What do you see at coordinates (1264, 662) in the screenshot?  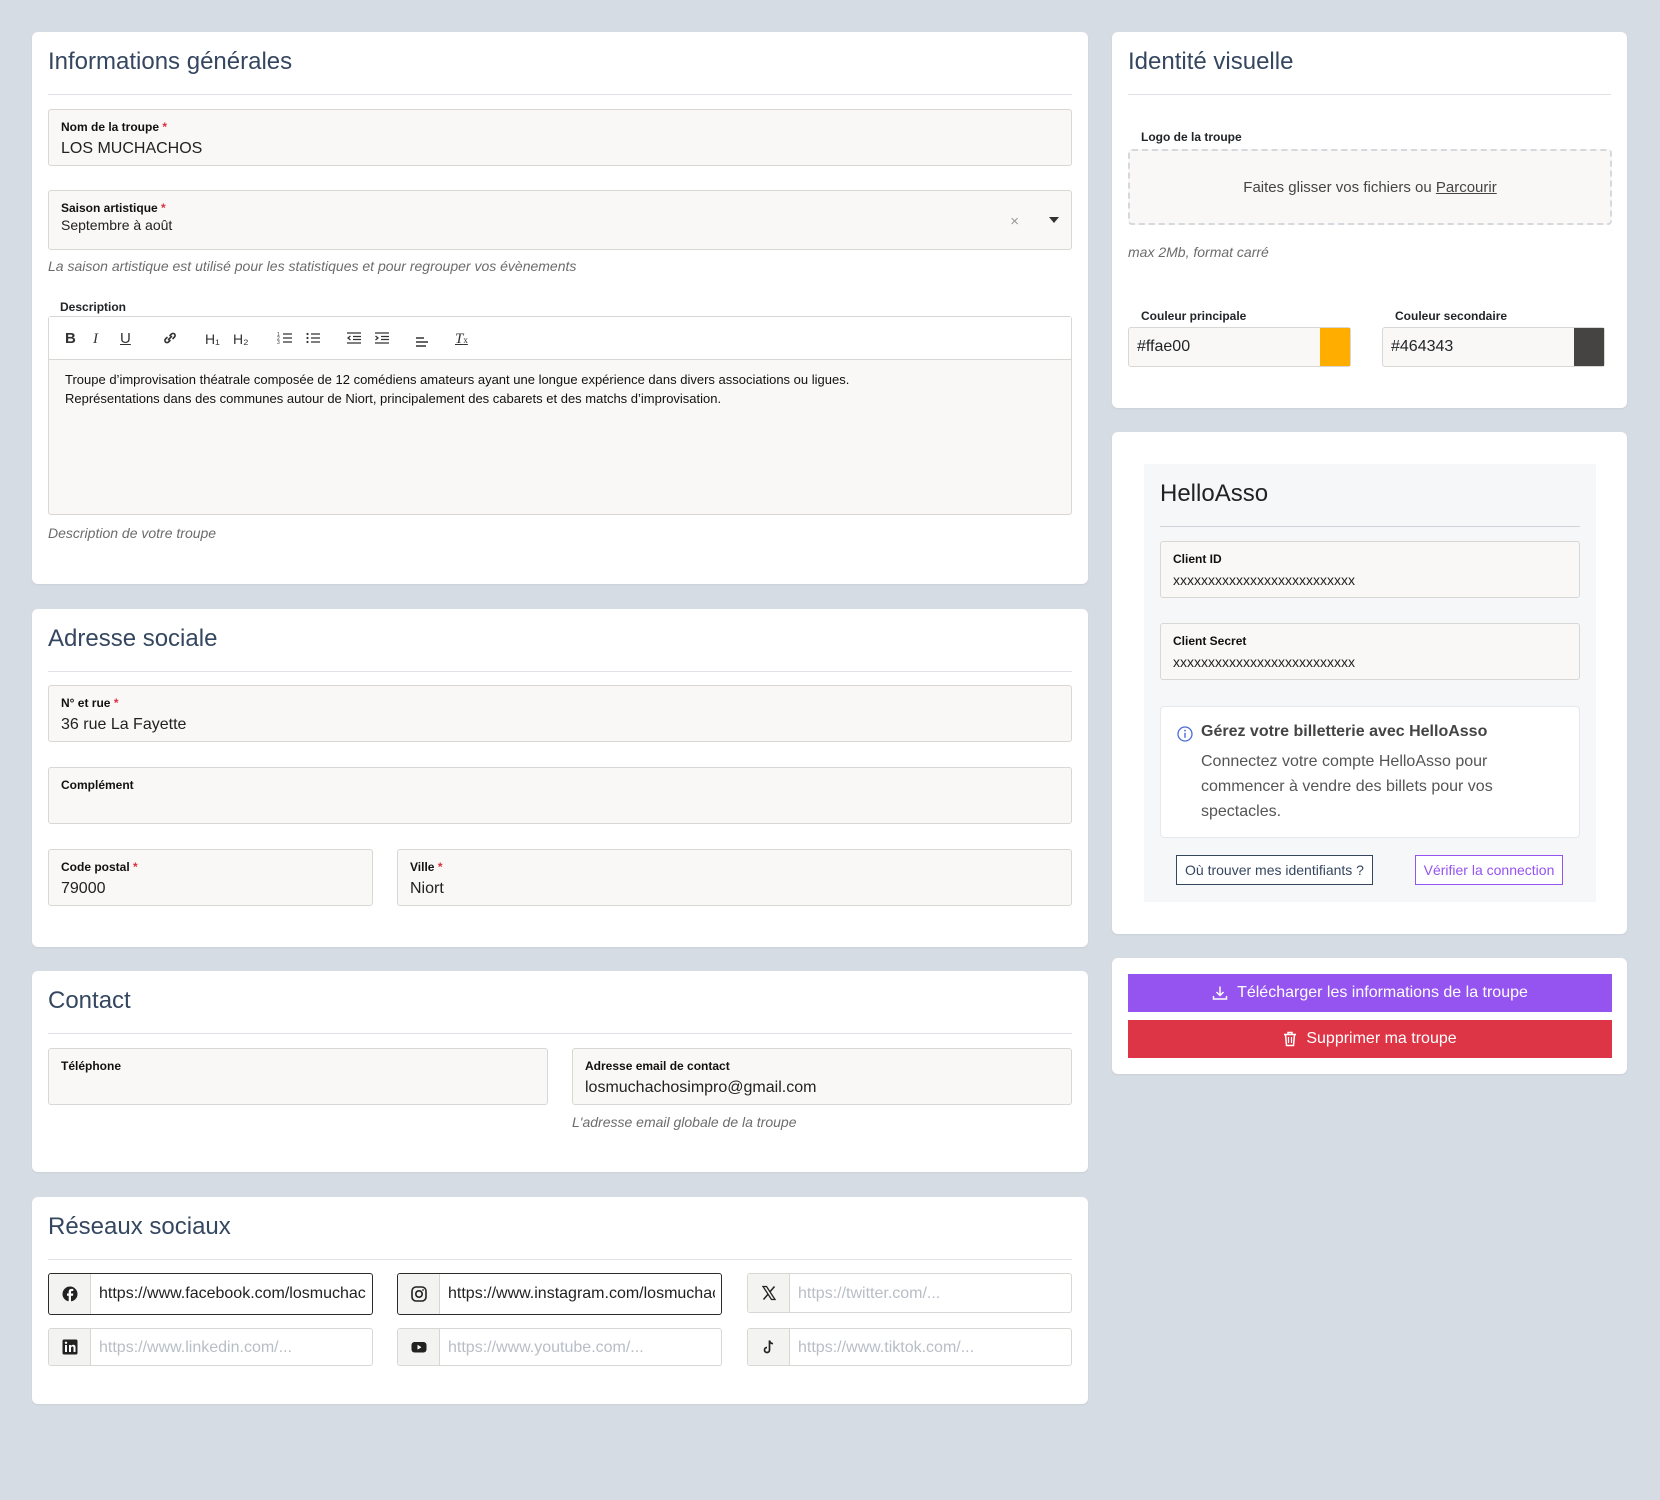 I see `client-secret-value: xxxxxxxxxxxxxxxxxxxxxxxxxx` at bounding box center [1264, 662].